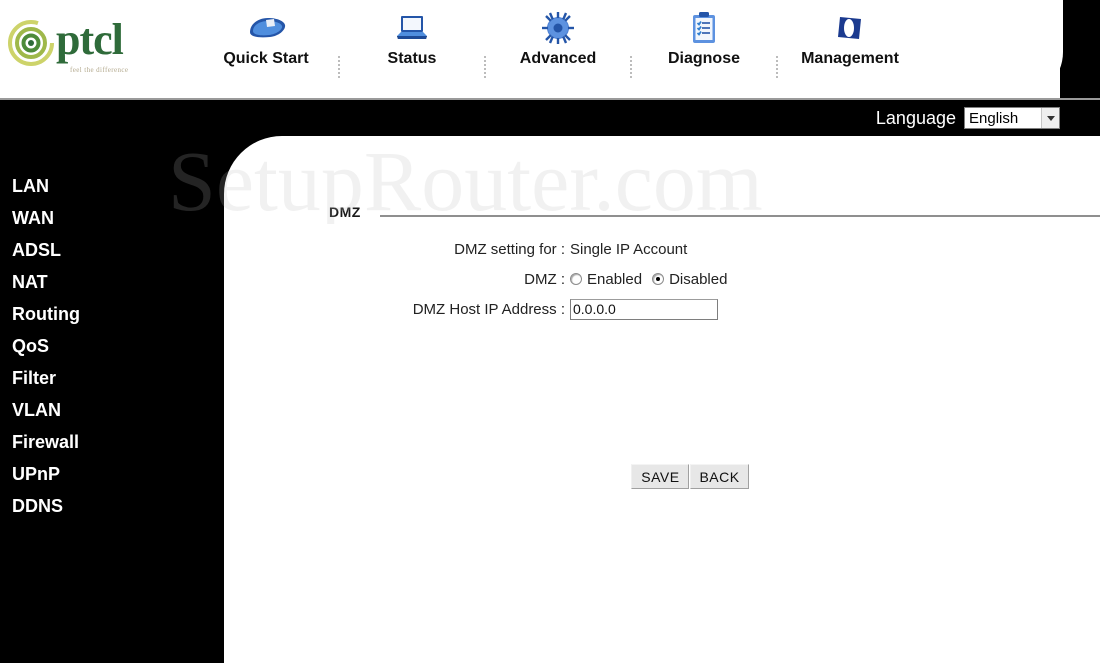 Image resolution: width=1100 pixels, height=663 pixels. I want to click on save-button: SAVE, so click(660, 476).